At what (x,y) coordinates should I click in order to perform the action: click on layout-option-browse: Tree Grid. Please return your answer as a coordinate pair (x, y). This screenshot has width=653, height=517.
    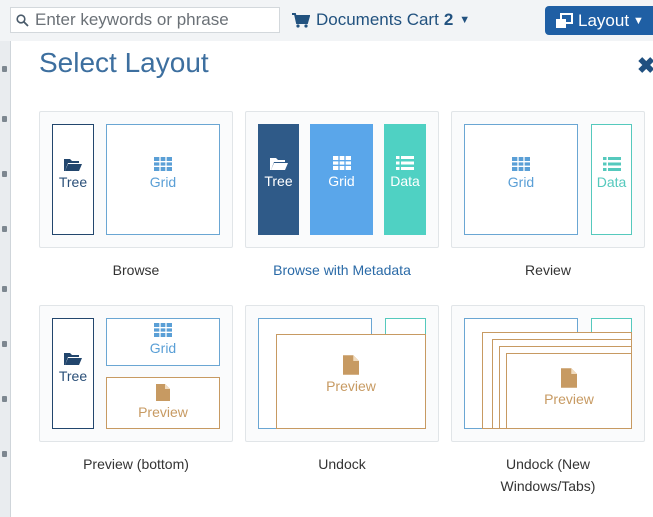
    Looking at the image, I should click on (136, 179).